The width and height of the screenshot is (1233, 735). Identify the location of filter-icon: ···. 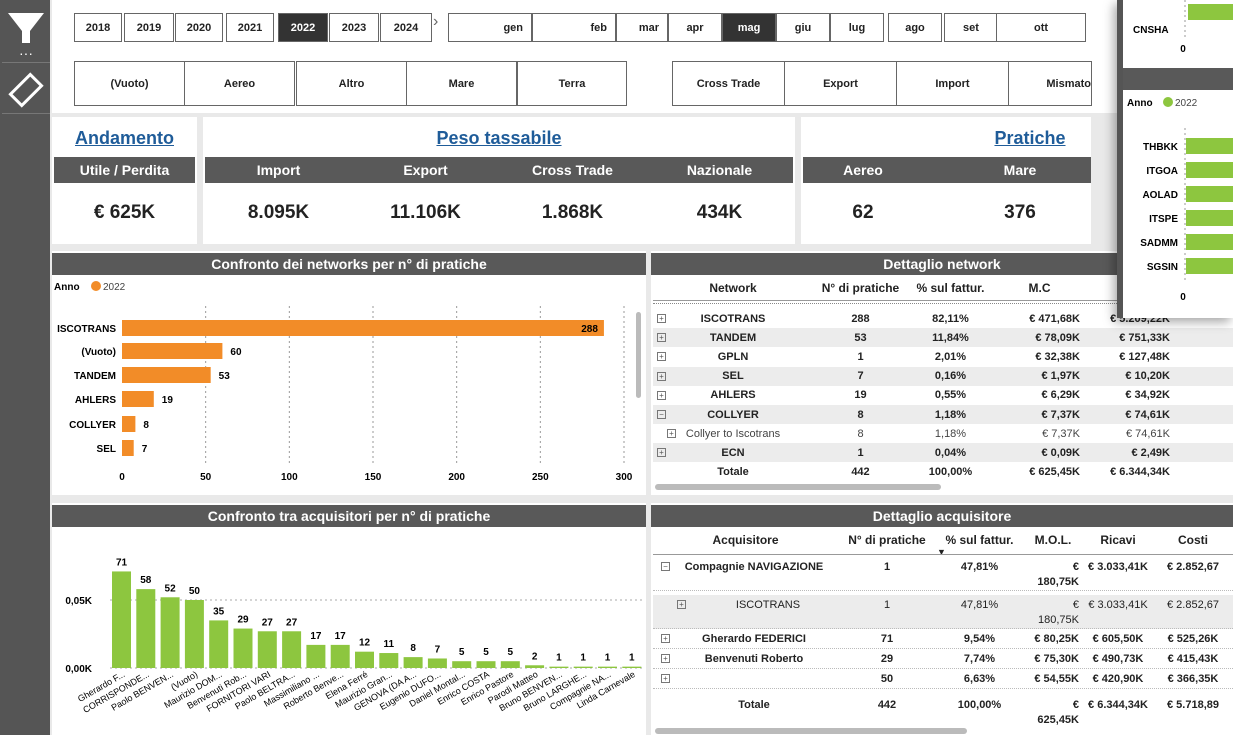
(26, 33).